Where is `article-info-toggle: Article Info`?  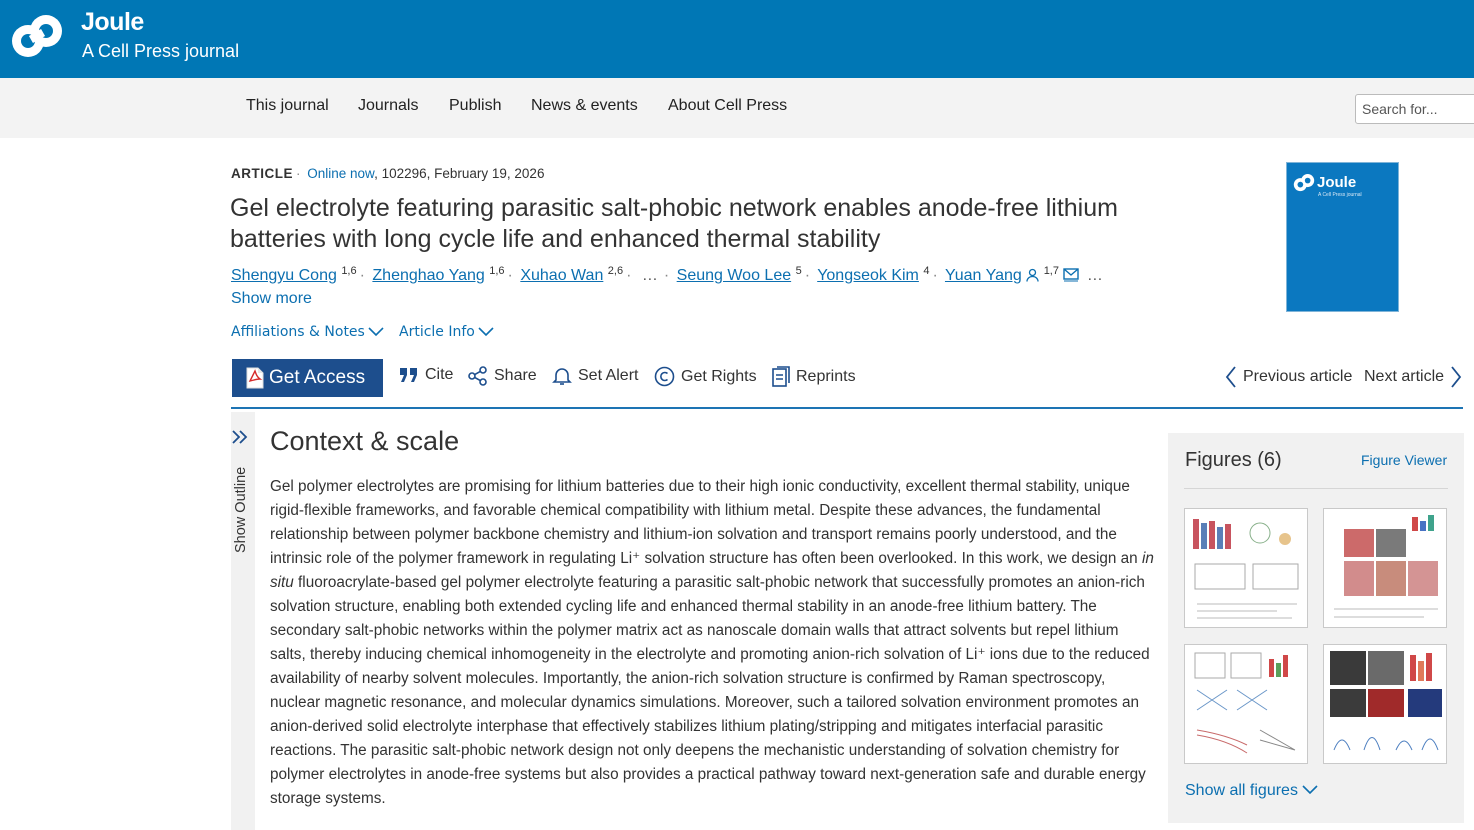 article-info-toggle: Article Info is located at coordinates (446, 332).